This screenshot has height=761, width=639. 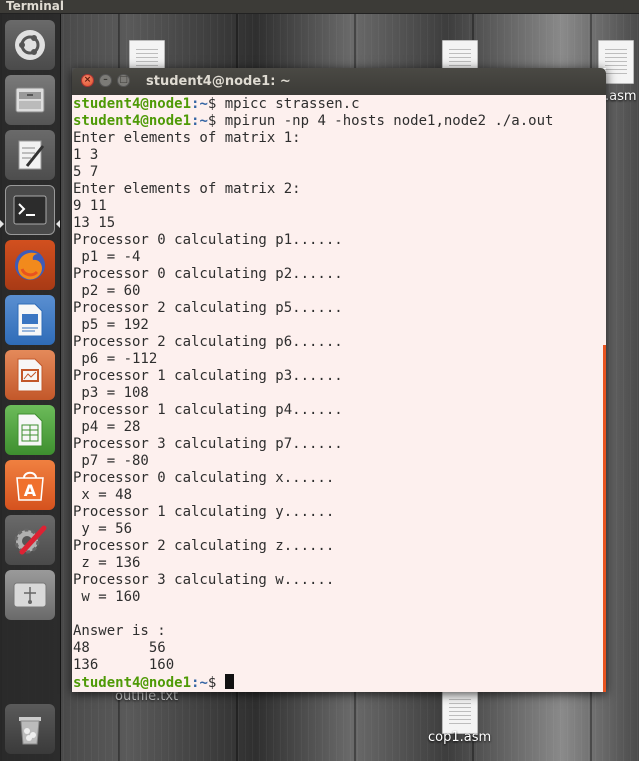 What do you see at coordinates (2, 224) in the screenshot?
I see `active-indicator` at bounding box center [2, 224].